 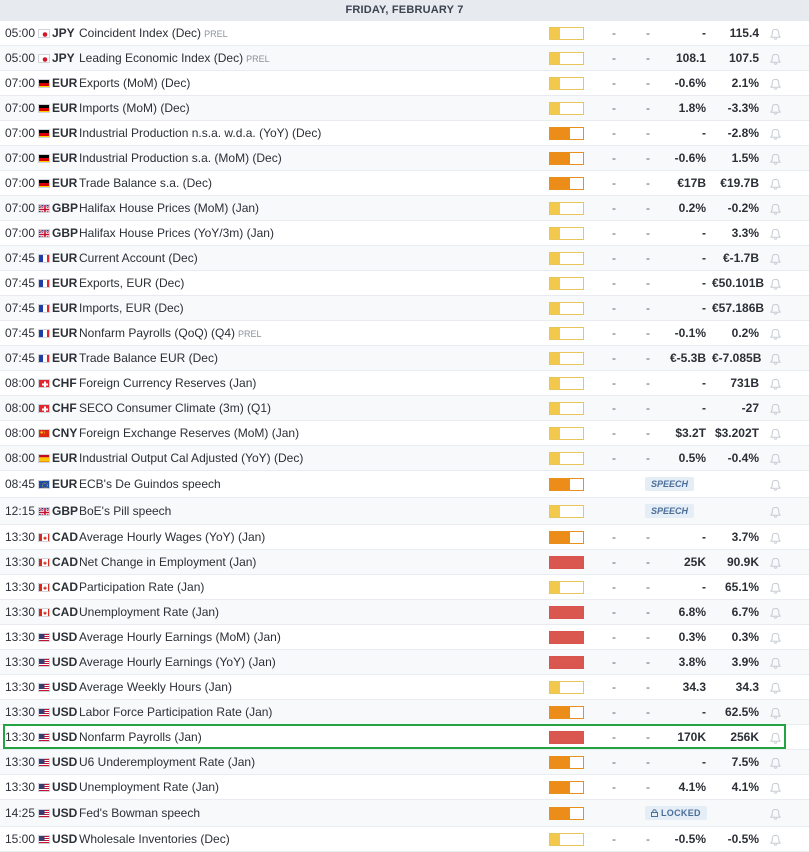 What do you see at coordinates (309, 383) in the screenshot?
I see `event-name: Foreign Currency Reserves (Jan)` at bounding box center [309, 383].